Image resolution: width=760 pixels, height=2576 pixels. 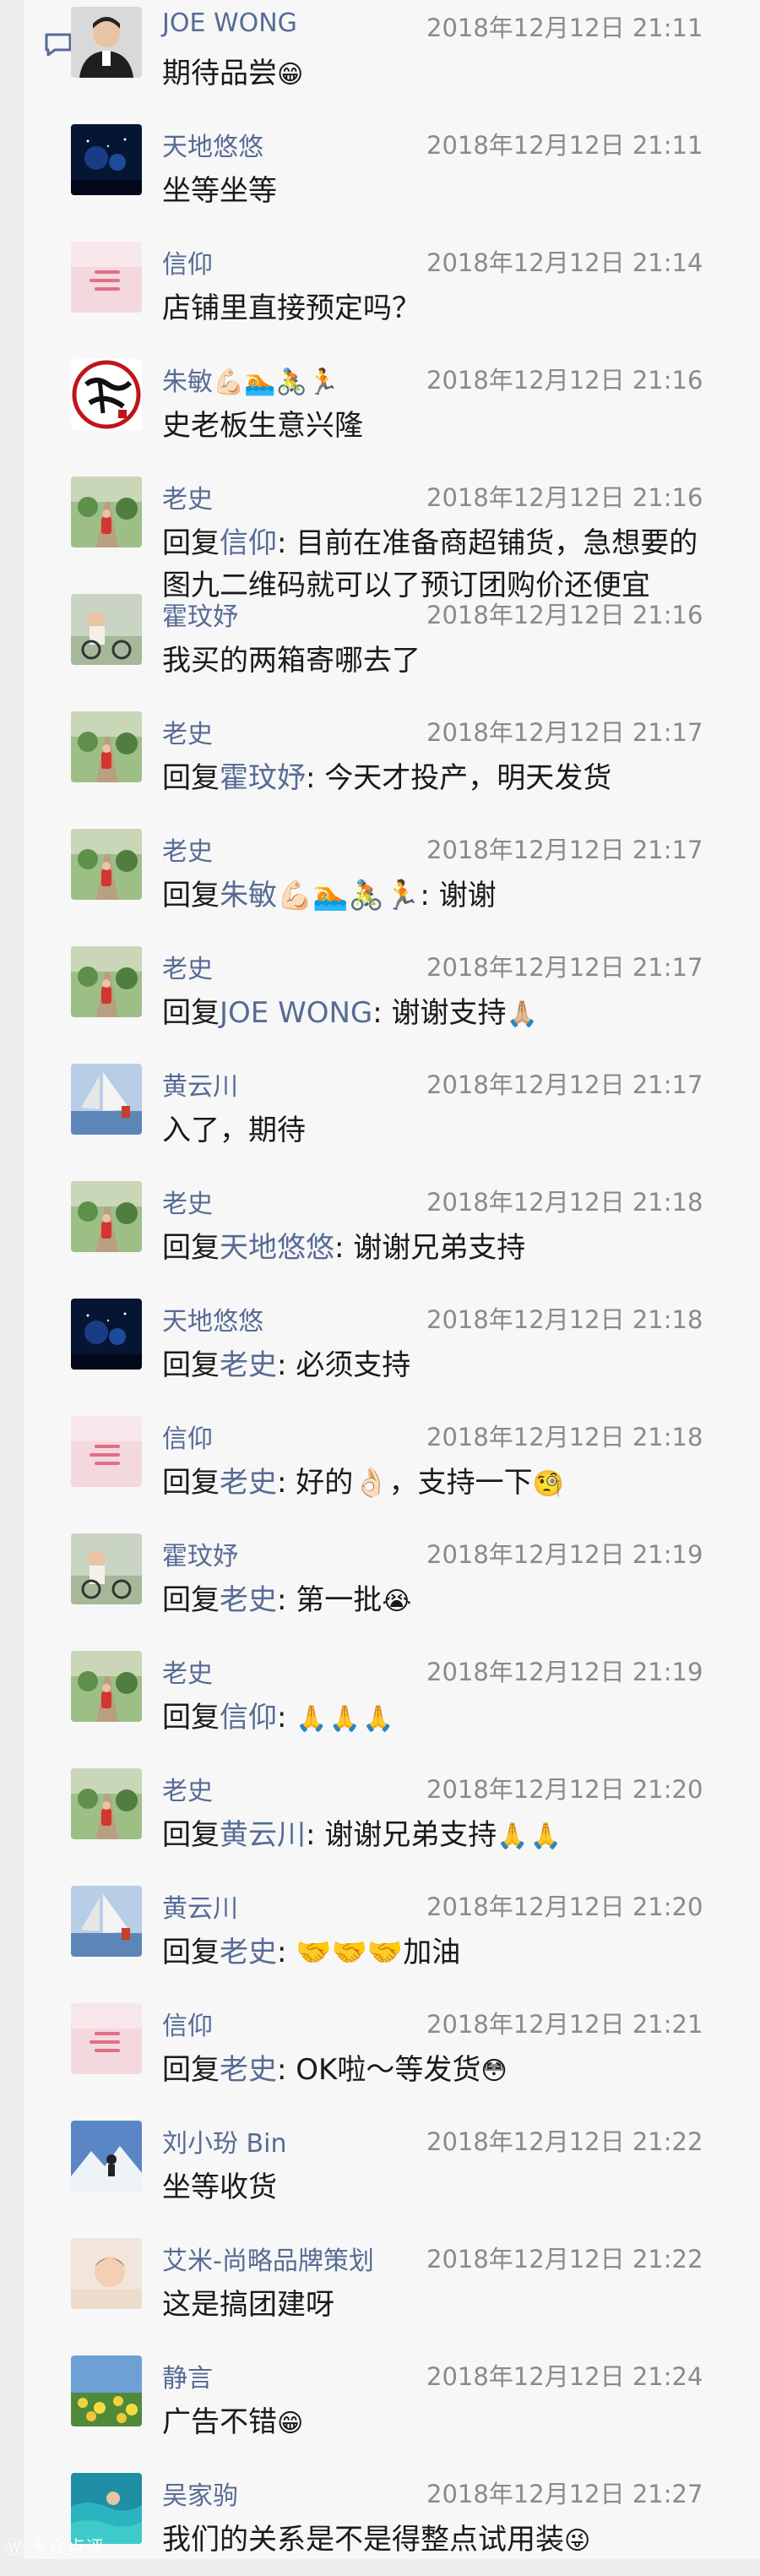 I want to click on comment-body: 期待品尝, so click(x=219, y=73).